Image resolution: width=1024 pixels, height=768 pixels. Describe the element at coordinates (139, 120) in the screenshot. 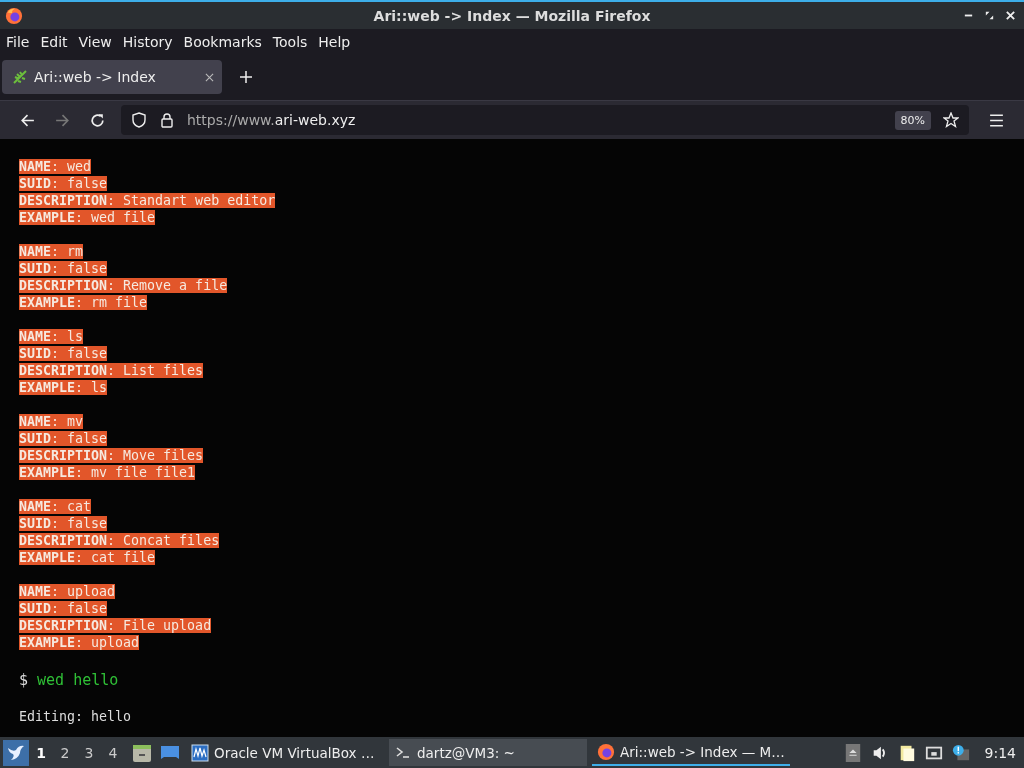

I see `shield-icon` at that location.